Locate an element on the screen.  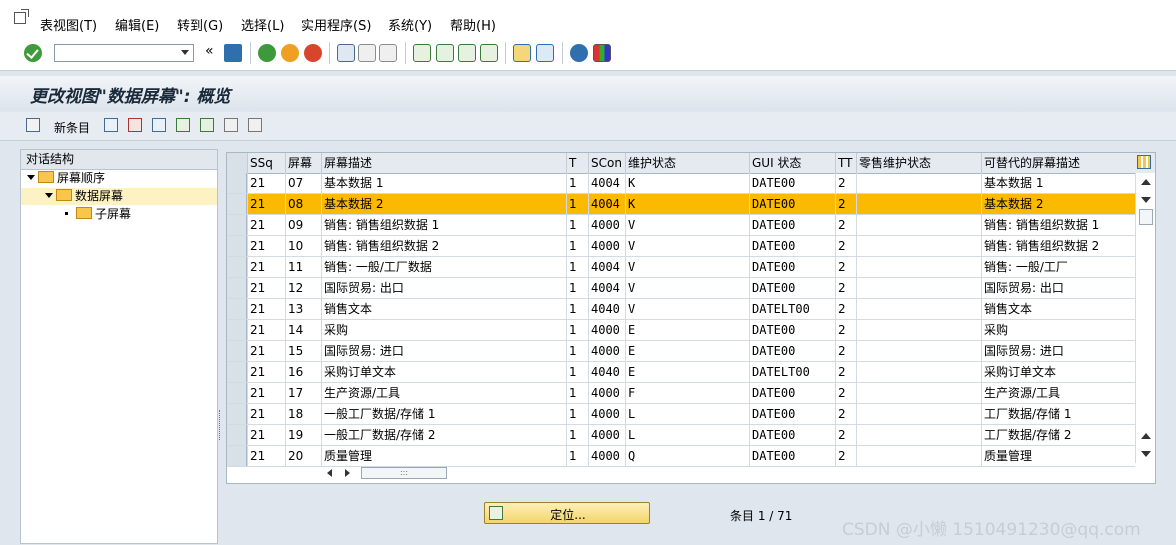
cell-alternative-description: 工厂数据/存储 2 is located at coordinates (1058, 435).